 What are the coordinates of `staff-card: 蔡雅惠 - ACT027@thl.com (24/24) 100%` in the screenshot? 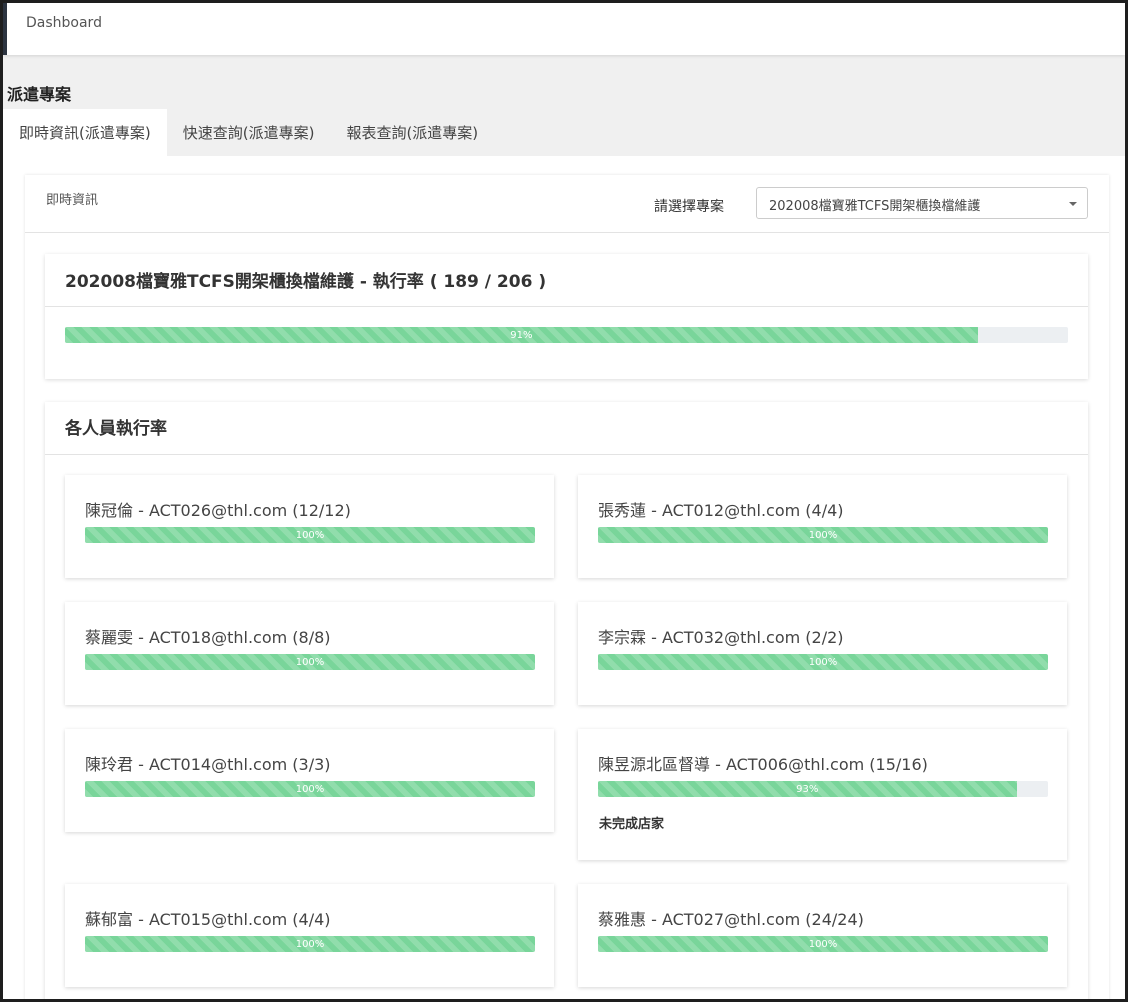 It's located at (822, 935).